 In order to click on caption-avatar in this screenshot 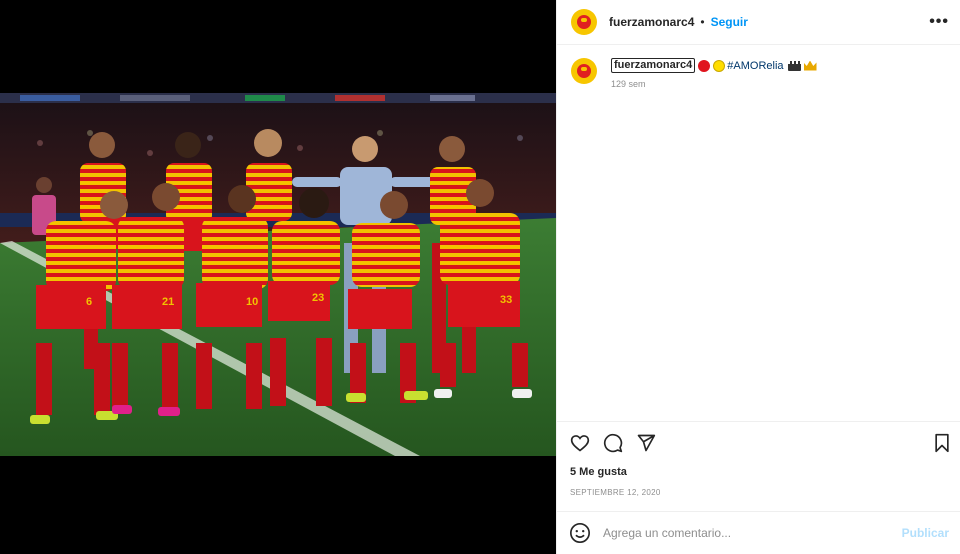, I will do `click(584, 71)`.